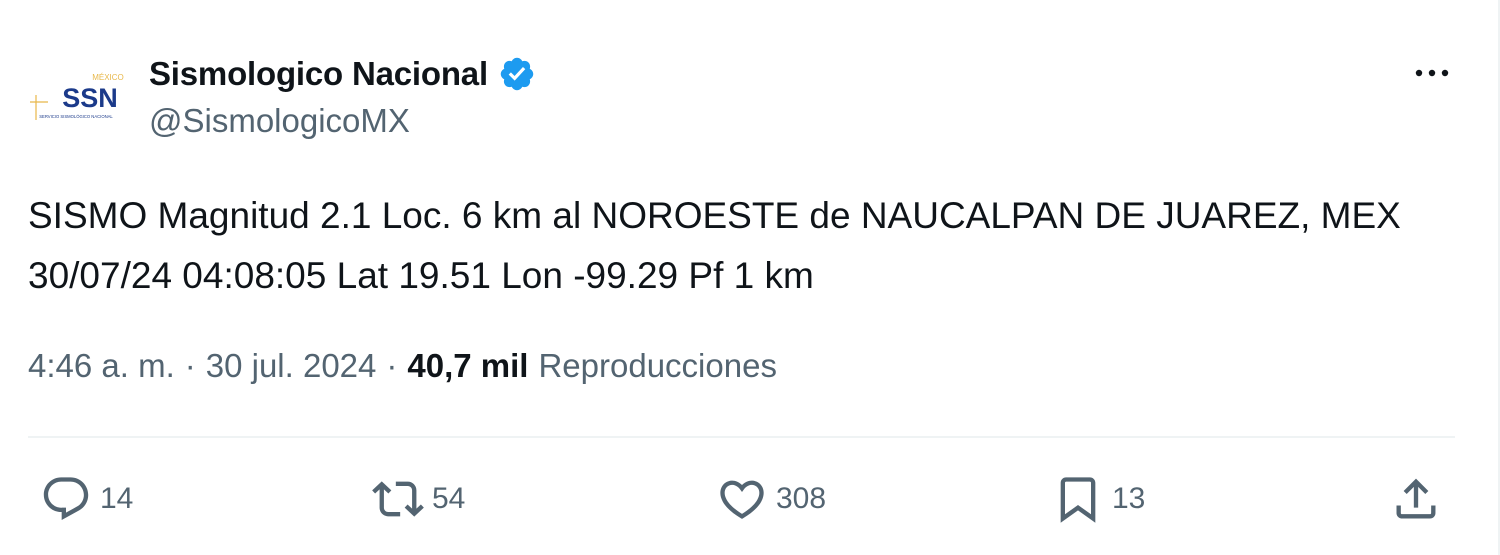 The width and height of the screenshot is (1500, 555). What do you see at coordinates (1129, 498) in the screenshot?
I see `bookmark-count: 13` at bounding box center [1129, 498].